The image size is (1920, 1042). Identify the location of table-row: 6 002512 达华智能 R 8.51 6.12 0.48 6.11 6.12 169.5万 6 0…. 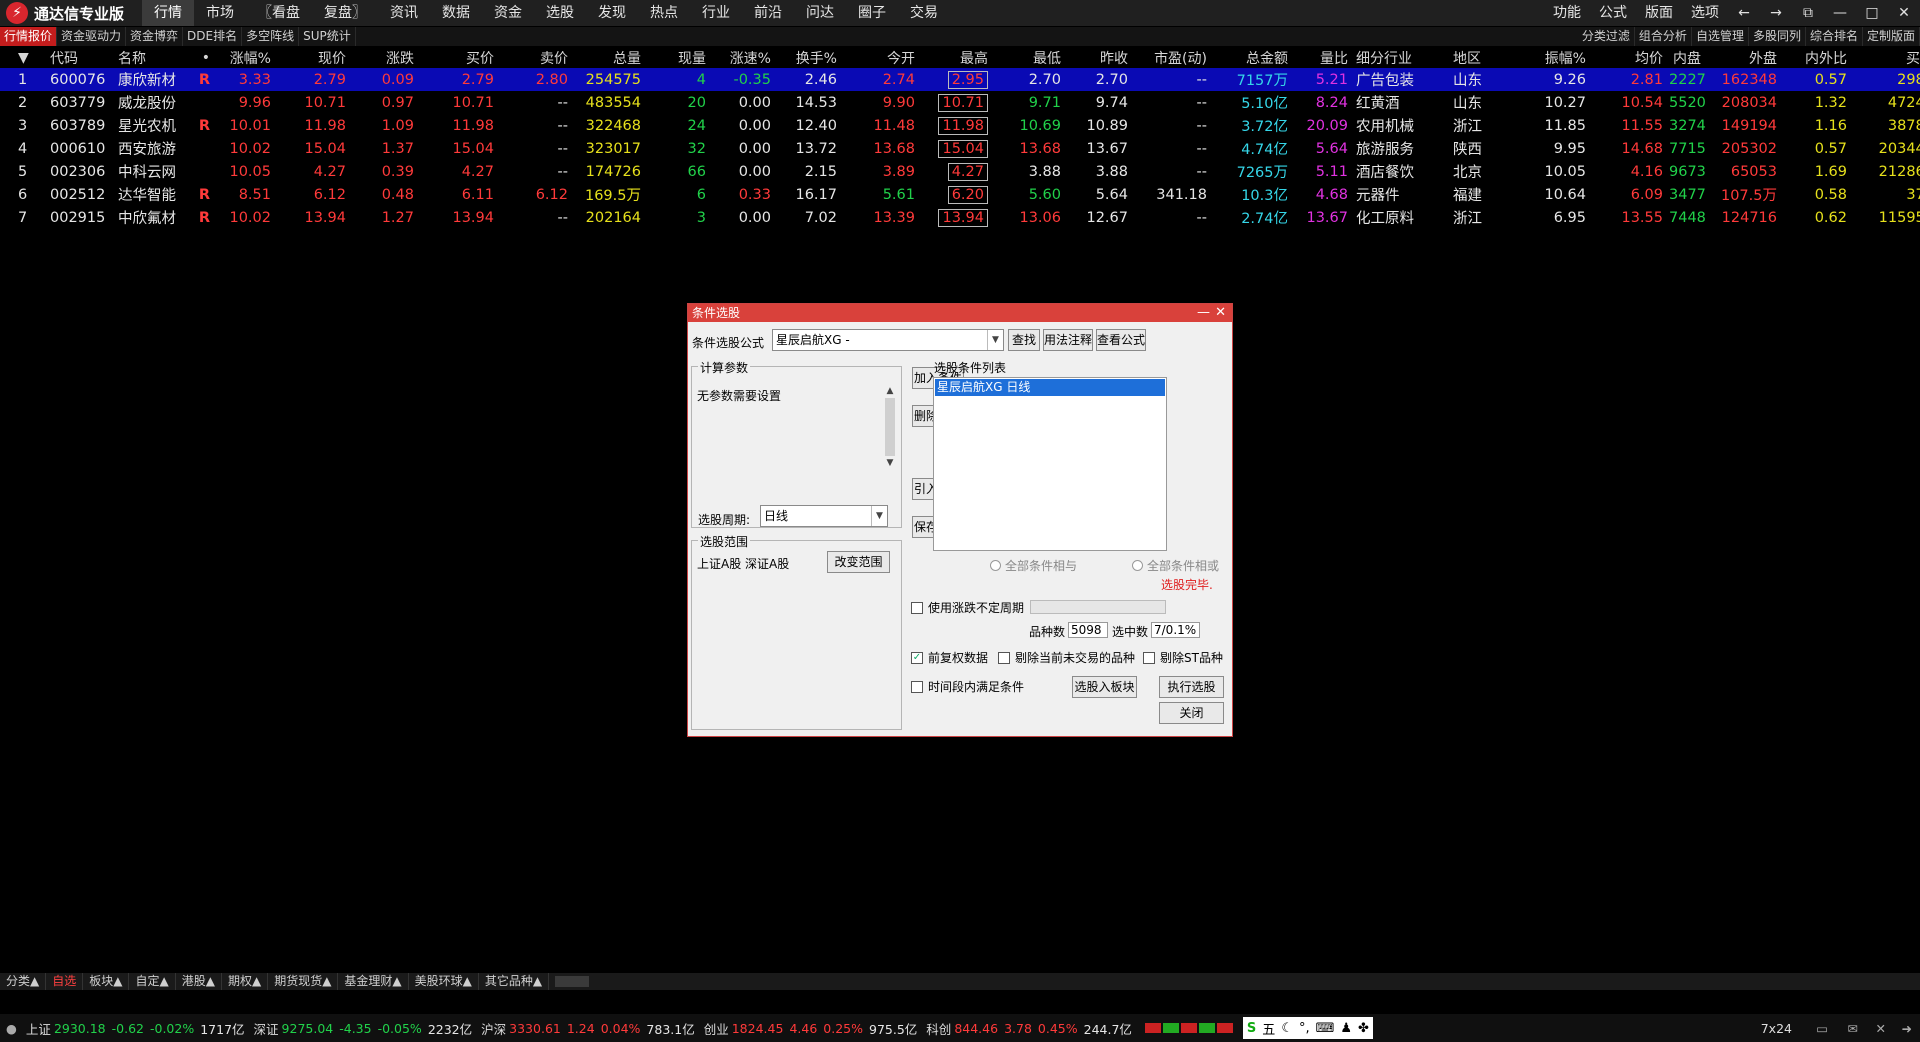
(960, 194).